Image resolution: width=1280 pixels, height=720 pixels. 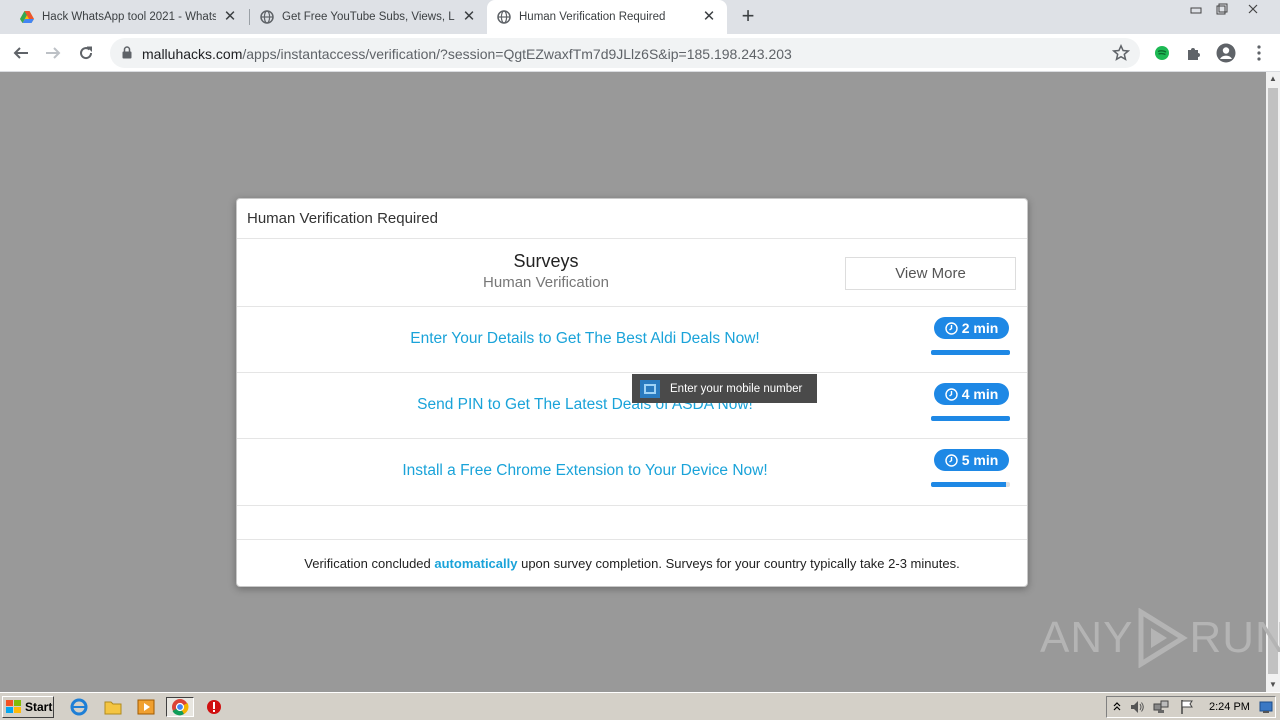 I want to click on kebab-menu-icon, so click(x=1259, y=53).